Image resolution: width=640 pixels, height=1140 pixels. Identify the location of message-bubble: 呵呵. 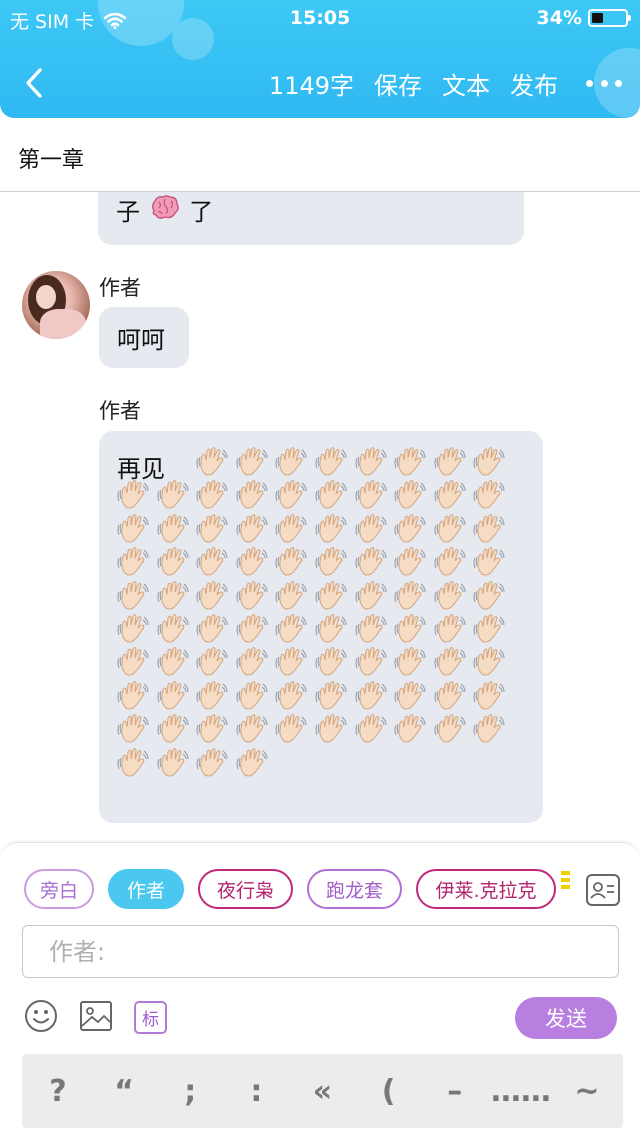
(144, 337).